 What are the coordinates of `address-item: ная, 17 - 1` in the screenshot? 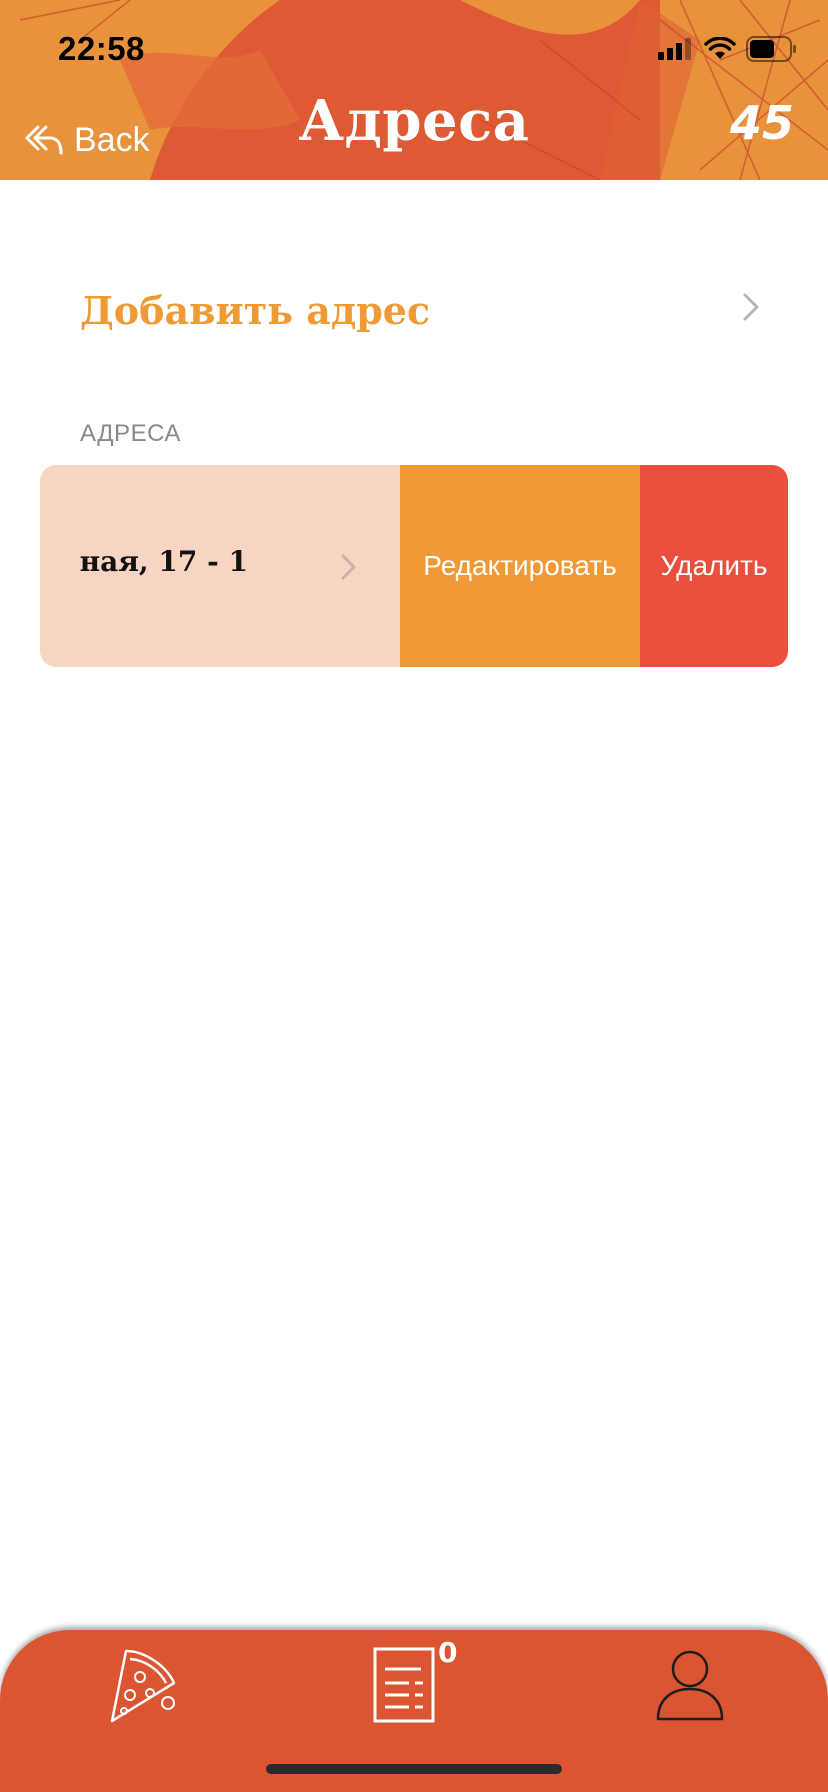 It's located at (220, 566).